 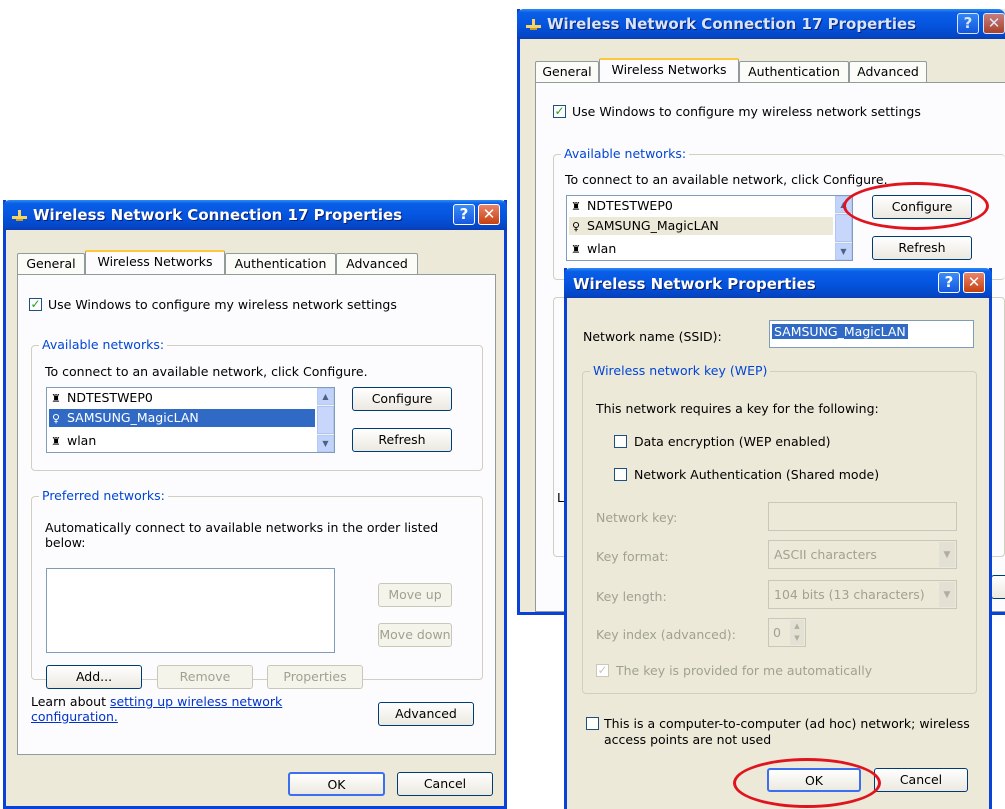 What do you see at coordinates (415, 595) in the screenshot?
I see `move-up-button: Move up` at bounding box center [415, 595].